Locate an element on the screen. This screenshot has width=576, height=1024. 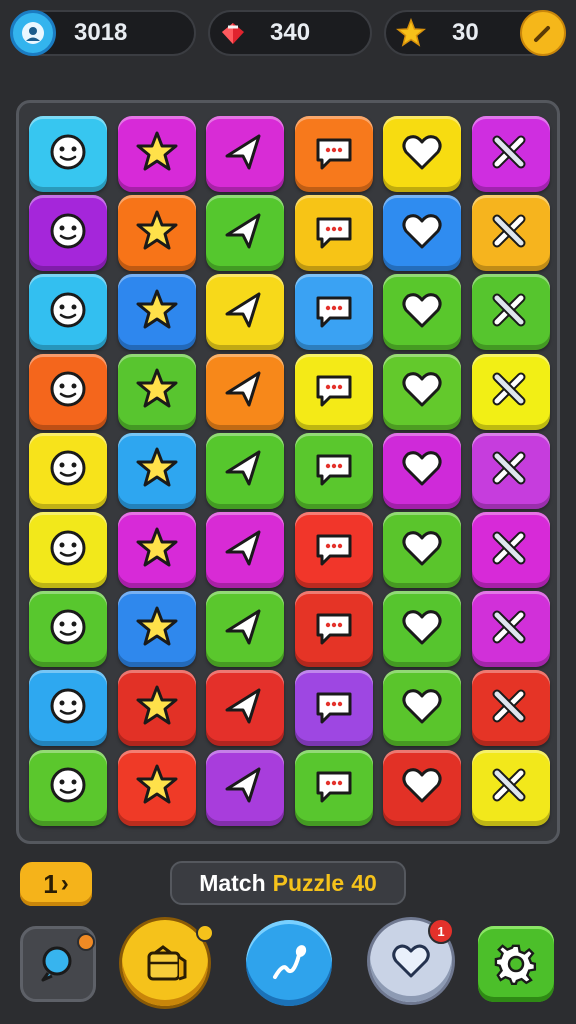
arrow-cursor-icon is located at coordinates (511, 629).